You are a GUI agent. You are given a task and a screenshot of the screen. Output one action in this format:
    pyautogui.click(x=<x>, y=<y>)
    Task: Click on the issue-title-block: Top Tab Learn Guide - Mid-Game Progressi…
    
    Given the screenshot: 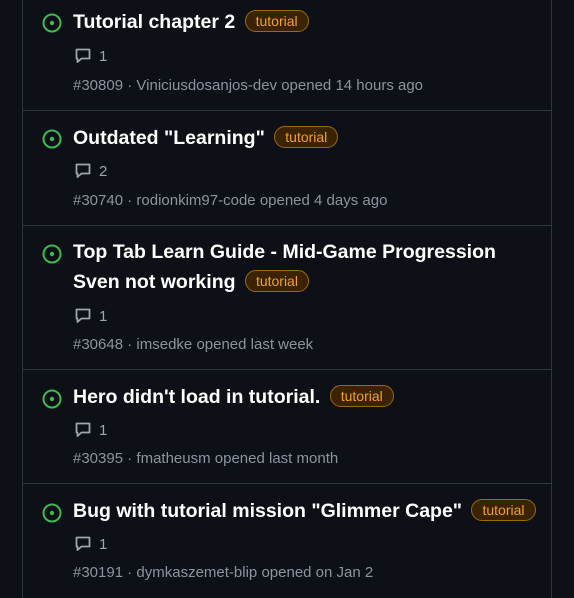 What is the action you would take?
    pyautogui.click(x=308, y=267)
    